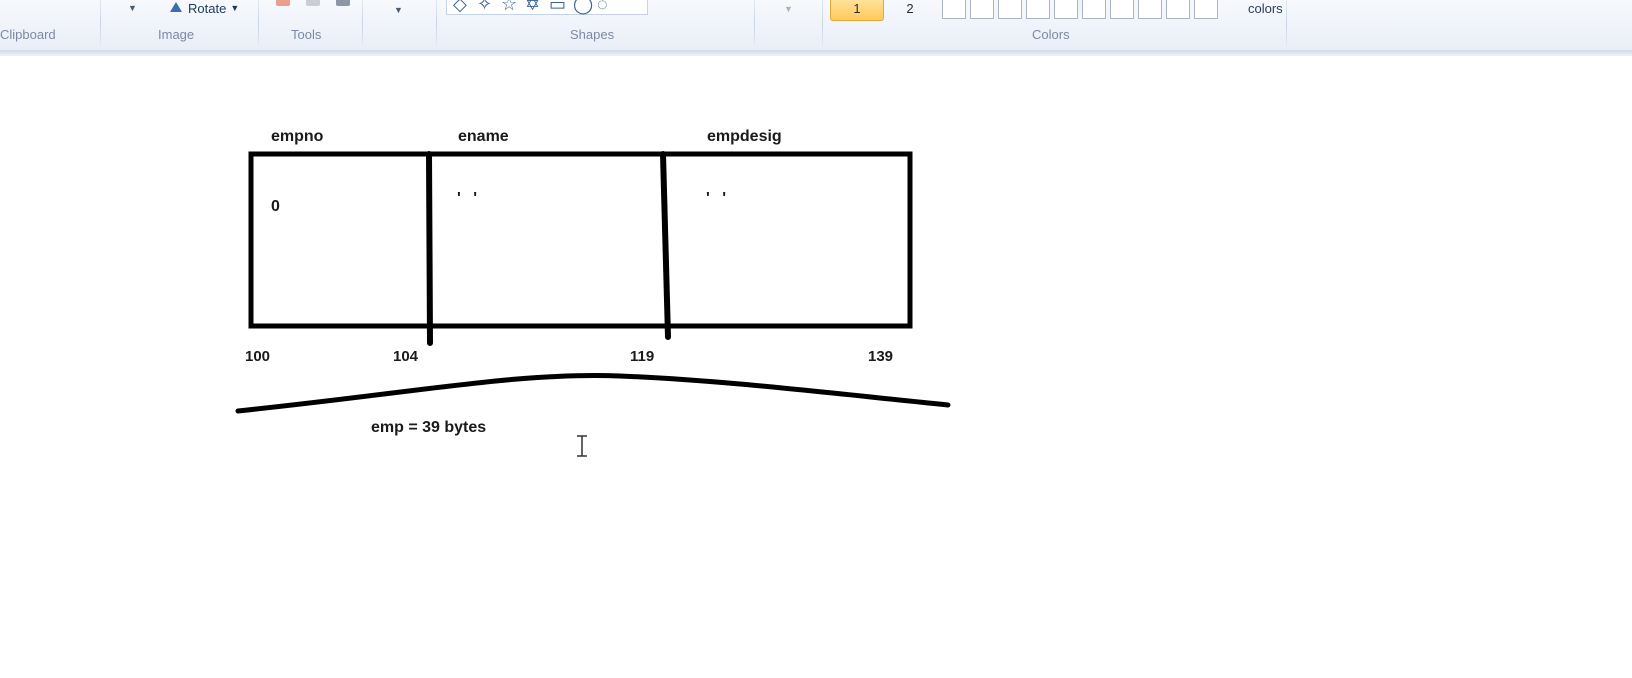 This screenshot has width=1632, height=678. What do you see at coordinates (881, 356) in the screenshot?
I see `address-139: 139` at bounding box center [881, 356].